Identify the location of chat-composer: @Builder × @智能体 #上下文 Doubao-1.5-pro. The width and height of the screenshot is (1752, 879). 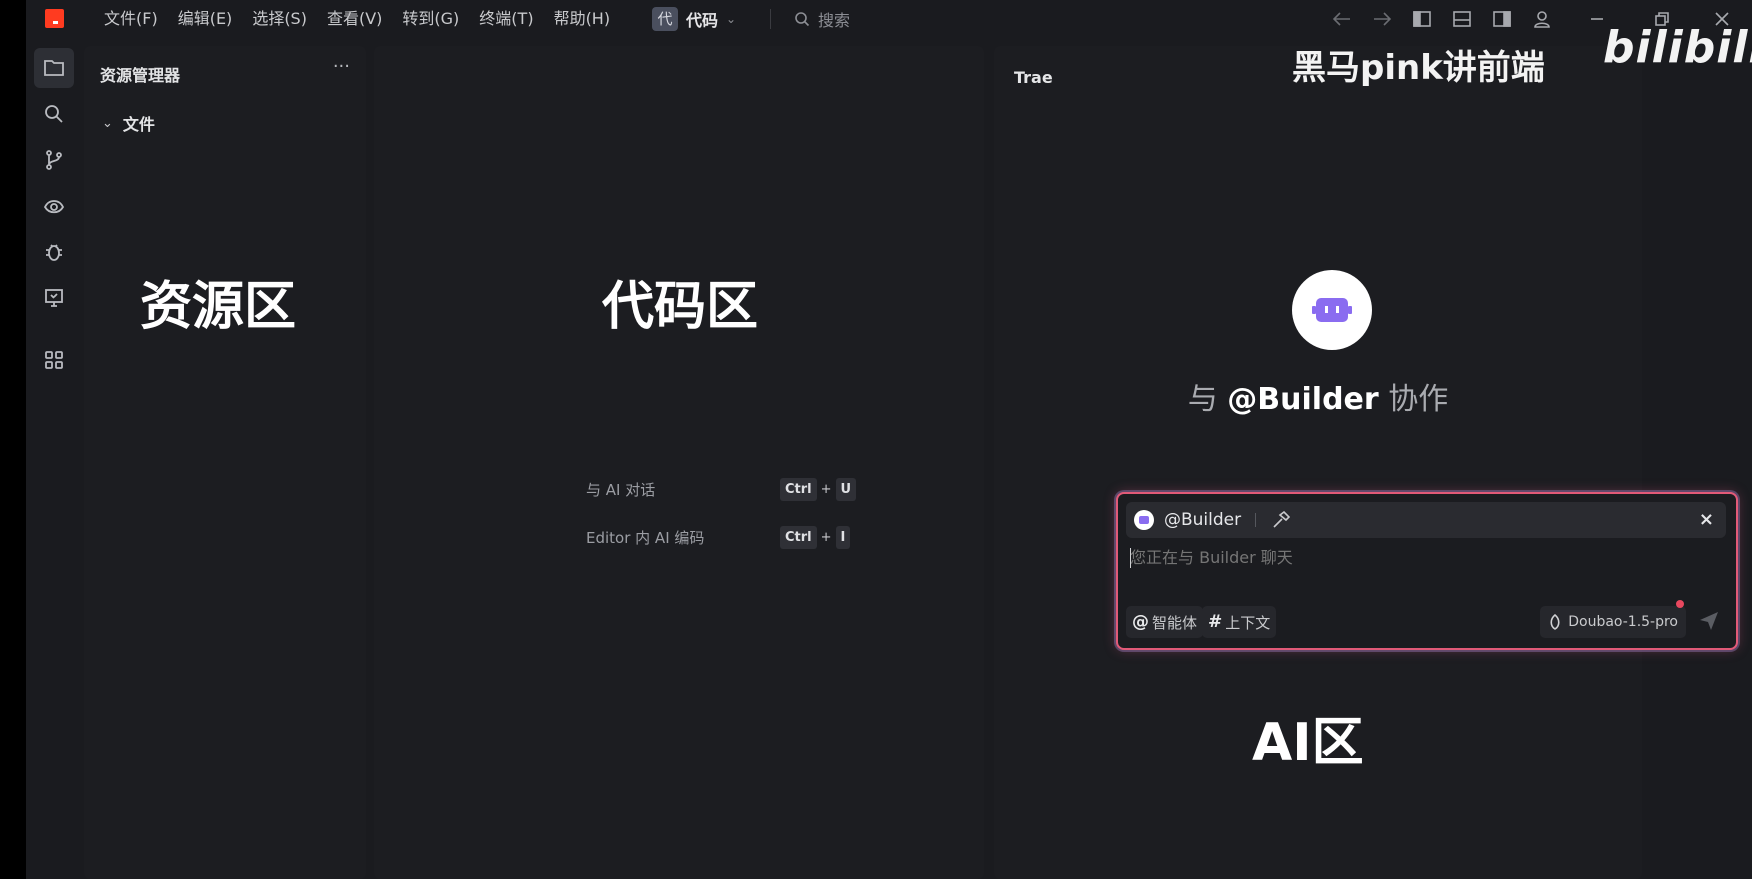
(1427, 571).